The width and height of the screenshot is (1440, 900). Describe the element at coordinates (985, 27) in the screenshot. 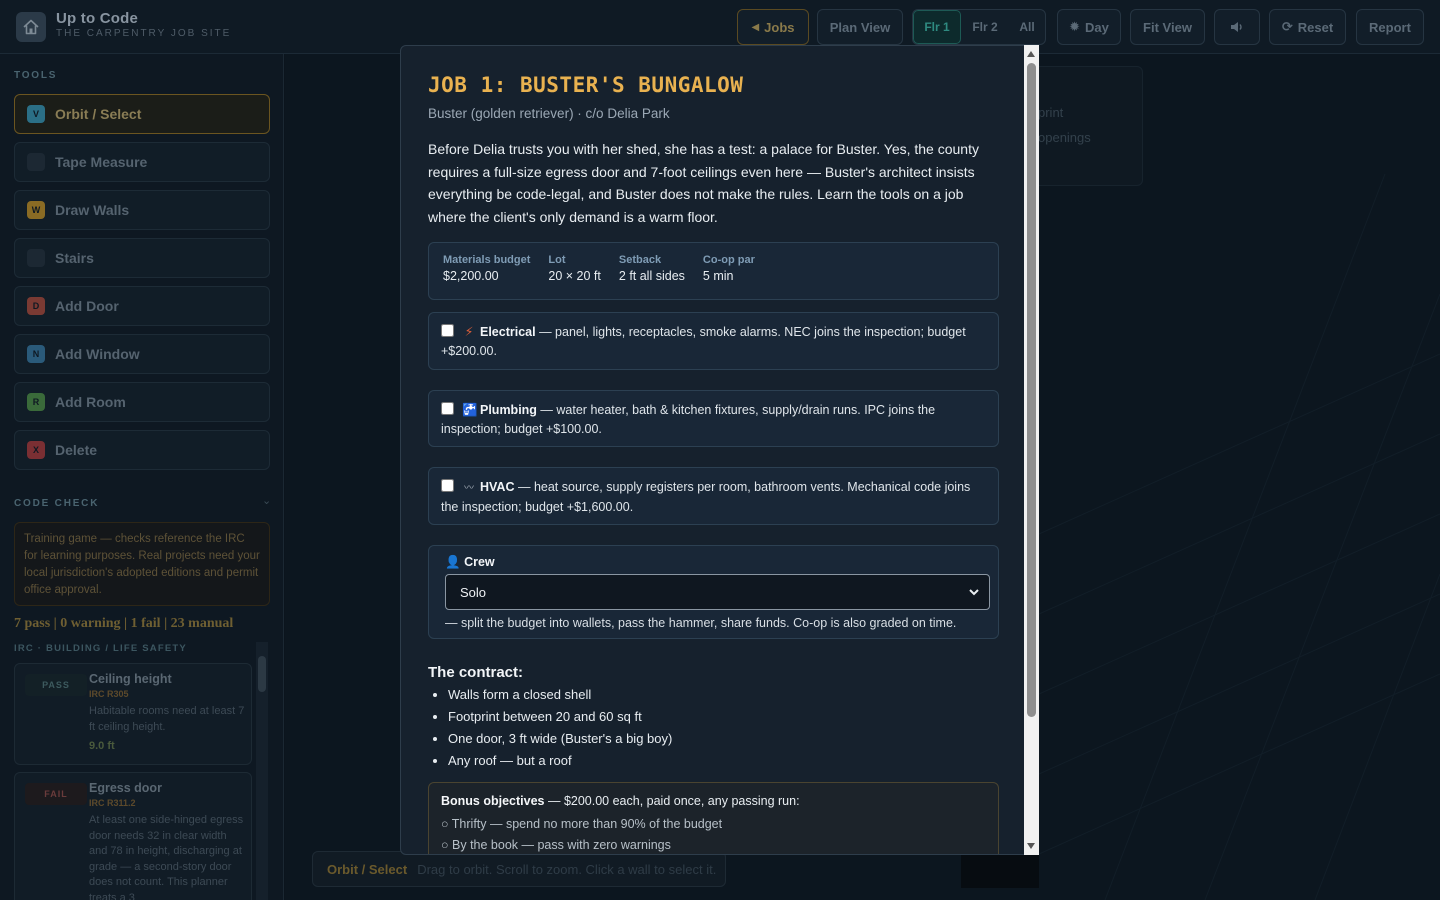

I see `floor-2-tab: Flr 2` at that location.